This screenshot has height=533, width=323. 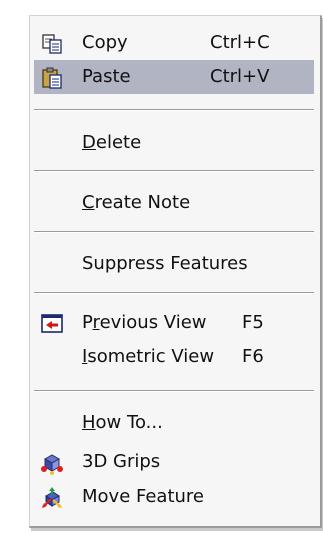 I want to click on menu-item-label: Delete, so click(x=111, y=142).